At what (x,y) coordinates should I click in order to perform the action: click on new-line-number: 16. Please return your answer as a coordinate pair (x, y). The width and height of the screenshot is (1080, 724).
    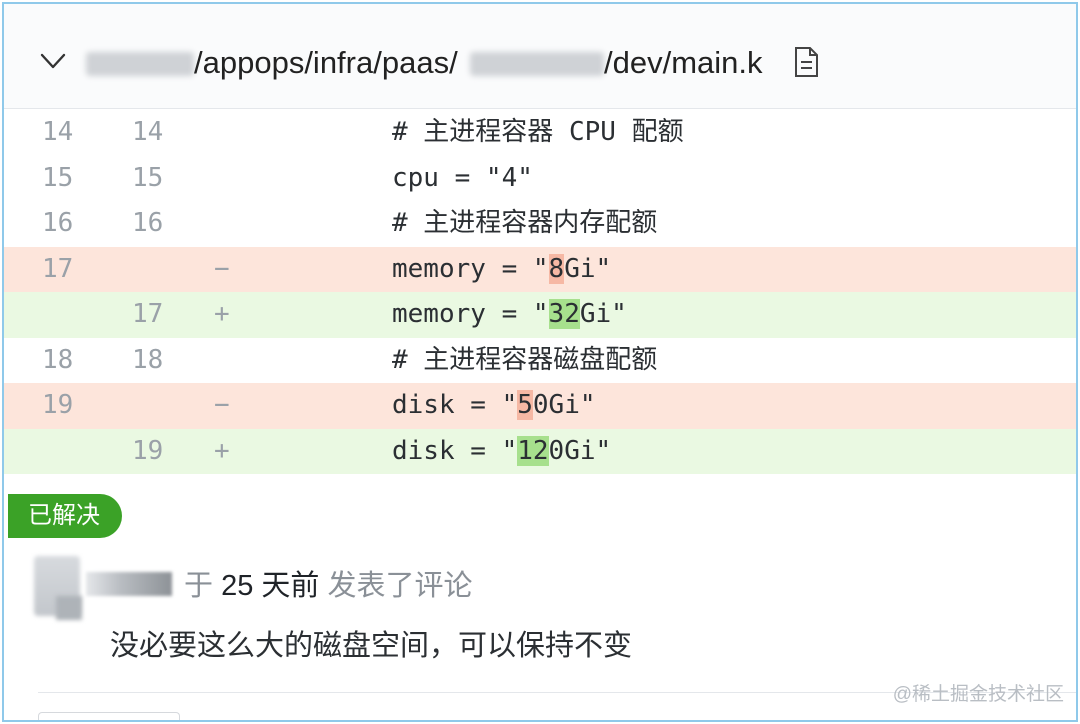
    Looking at the image, I should click on (162, 224).